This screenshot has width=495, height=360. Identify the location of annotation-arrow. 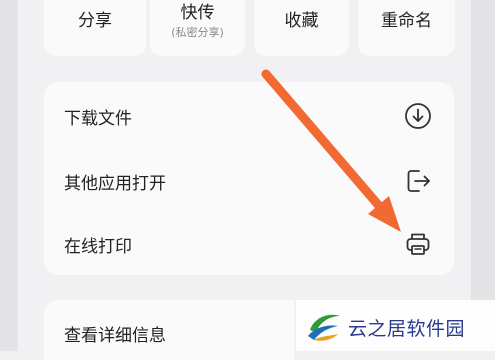
(331, 150).